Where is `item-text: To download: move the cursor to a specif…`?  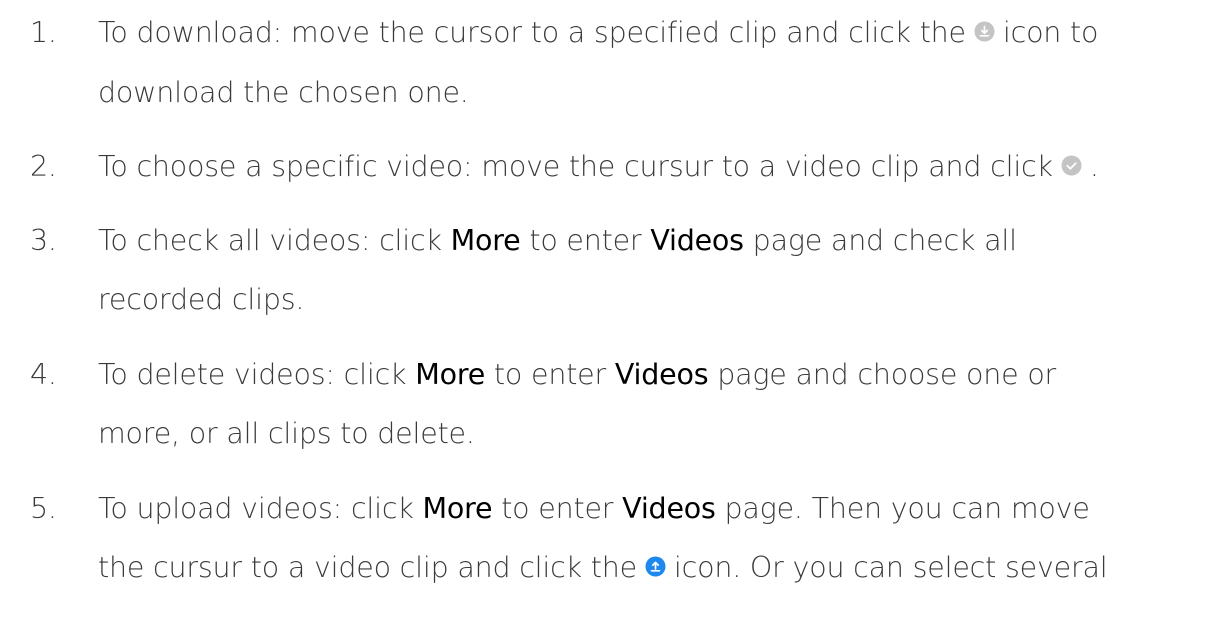
item-text: To download: move the cursor to a specif… is located at coordinates (532, 32).